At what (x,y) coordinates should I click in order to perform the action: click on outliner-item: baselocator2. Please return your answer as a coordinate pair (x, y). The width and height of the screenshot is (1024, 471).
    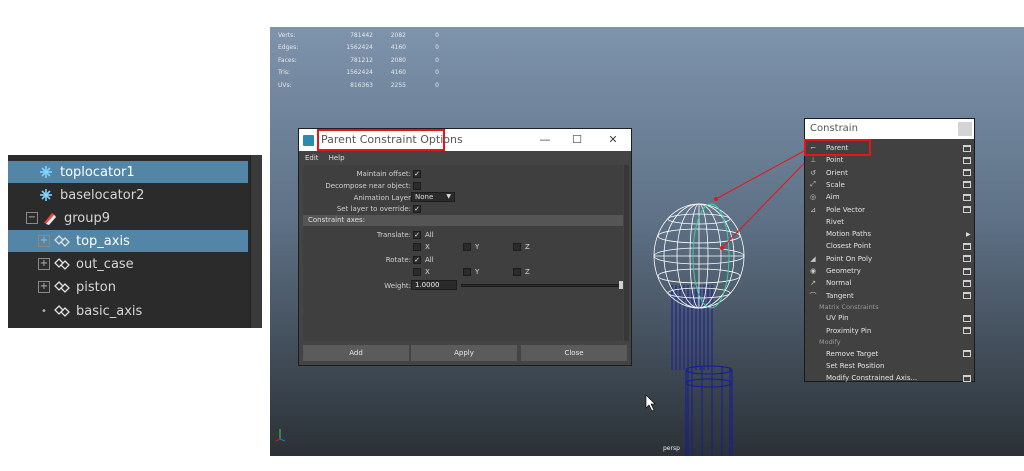
    Looking at the image, I should click on (128, 195).